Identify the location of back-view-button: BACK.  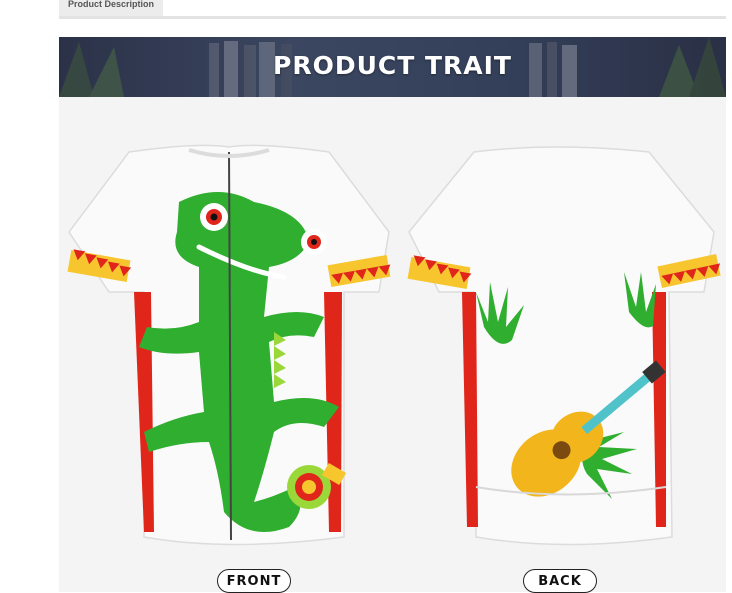
(560, 581).